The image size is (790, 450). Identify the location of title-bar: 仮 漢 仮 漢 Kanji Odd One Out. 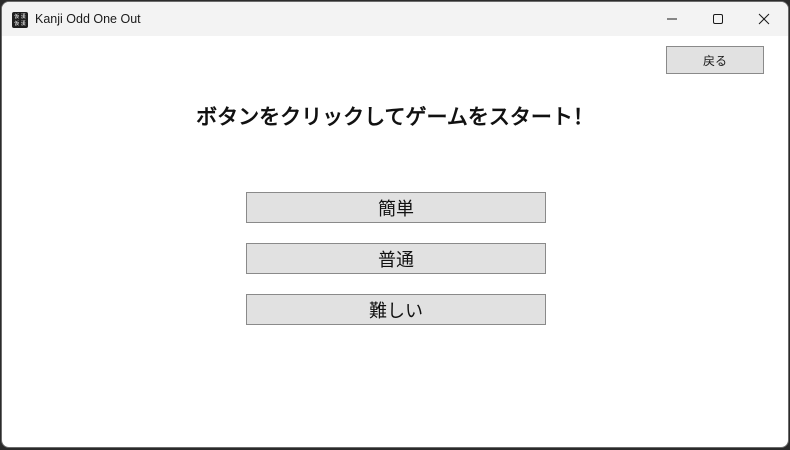
(395, 19).